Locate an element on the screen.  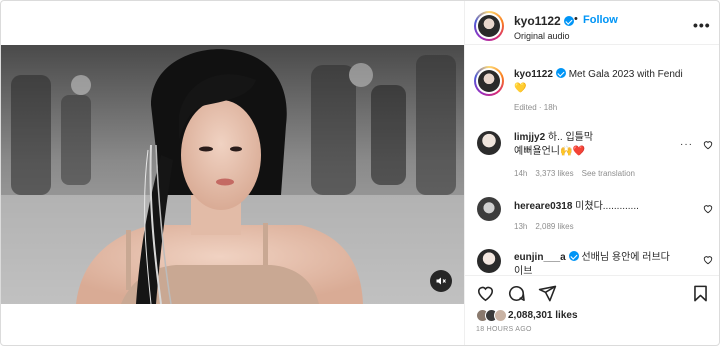
mute-button is located at coordinates (441, 281).